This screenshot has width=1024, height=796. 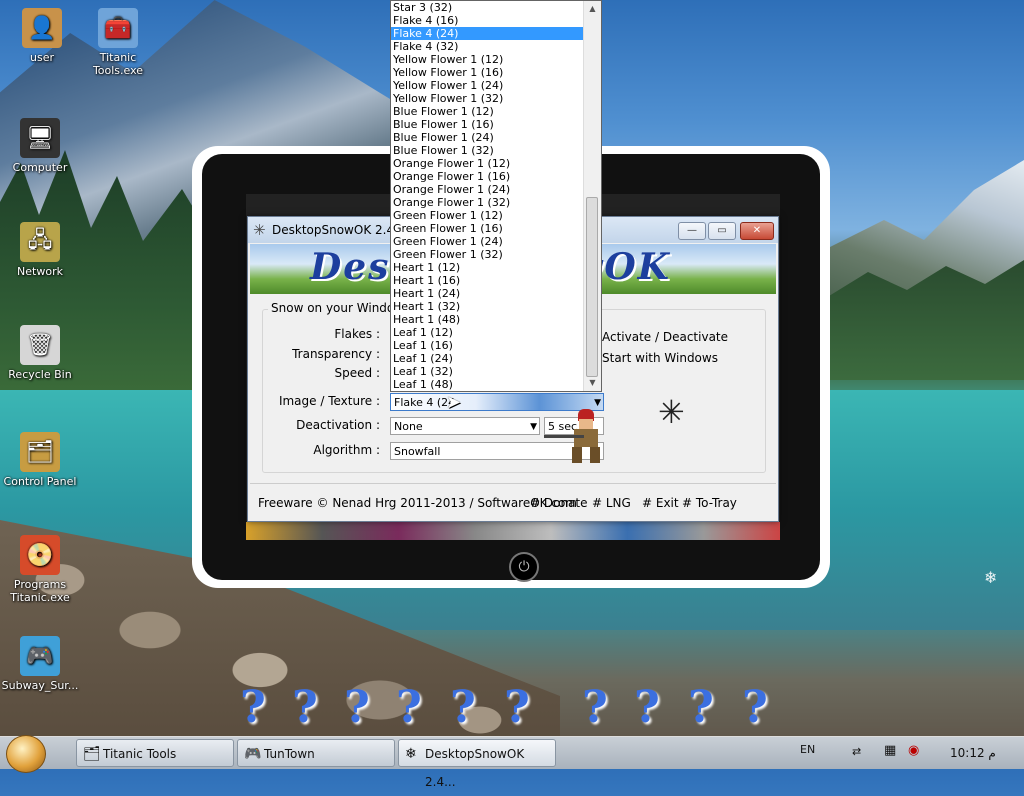 I want to click on desktop-icon-label: Network, so click(x=40, y=271).